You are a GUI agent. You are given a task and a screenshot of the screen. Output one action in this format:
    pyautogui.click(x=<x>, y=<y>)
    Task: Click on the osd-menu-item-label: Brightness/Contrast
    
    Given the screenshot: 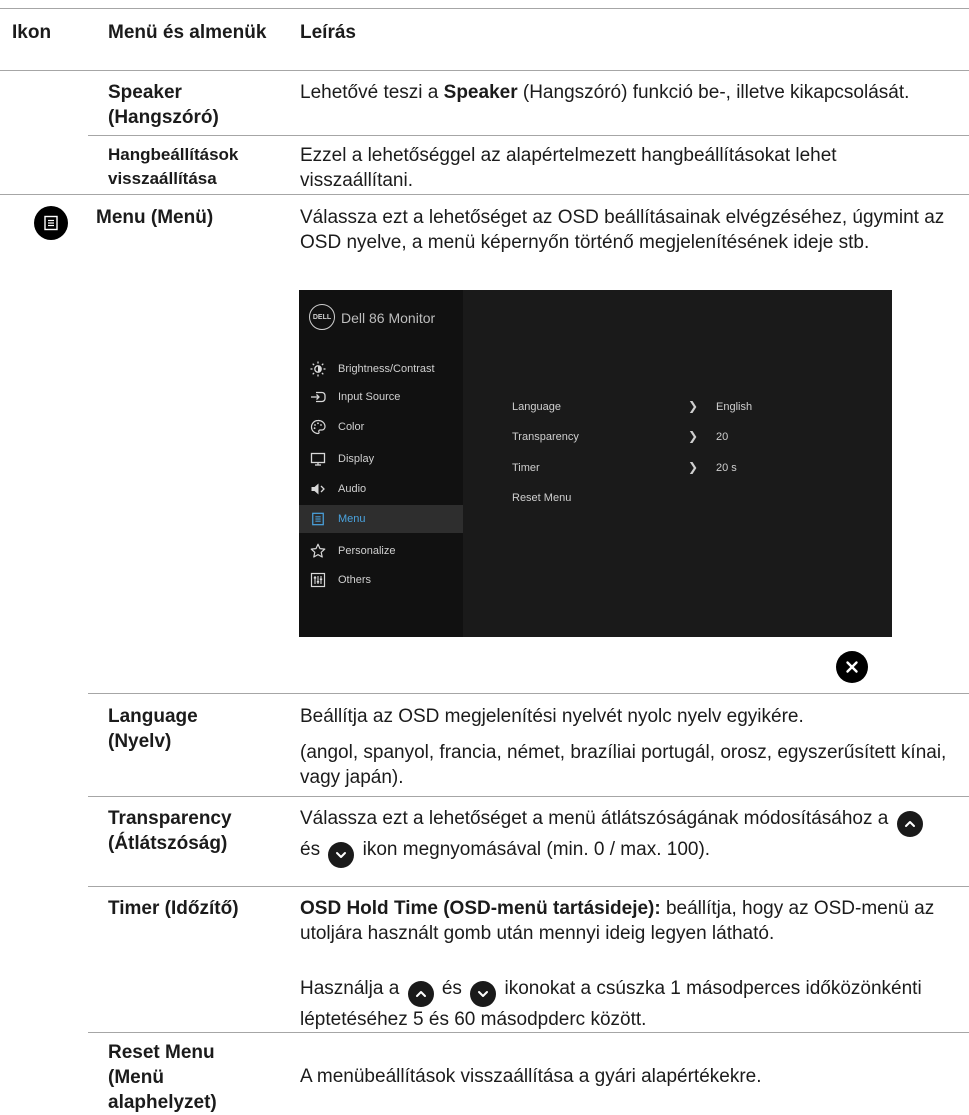 What is the action you would take?
    pyautogui.click(x=386, y=369)
    